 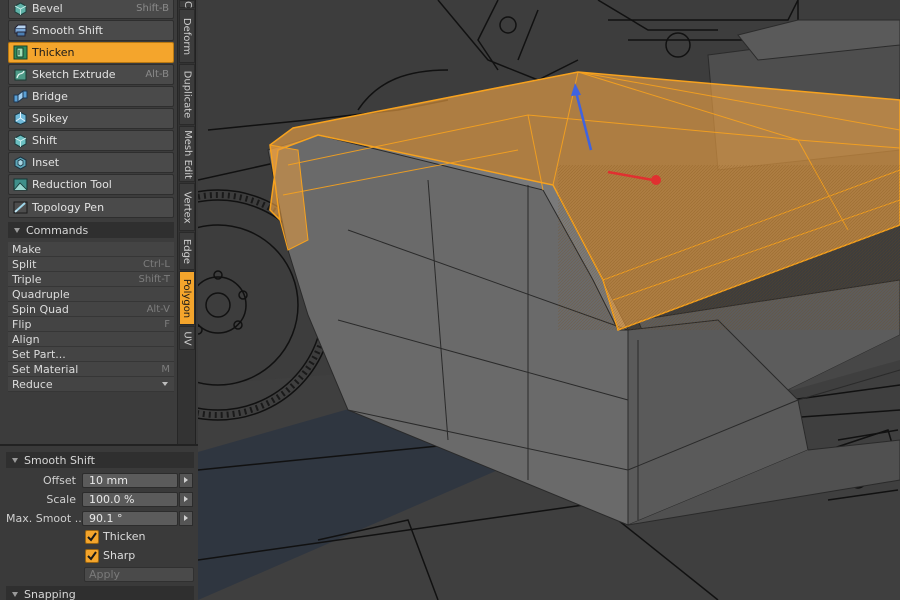 I want to click on snapping-section-header: Snapping, so click(x=100, y=593).